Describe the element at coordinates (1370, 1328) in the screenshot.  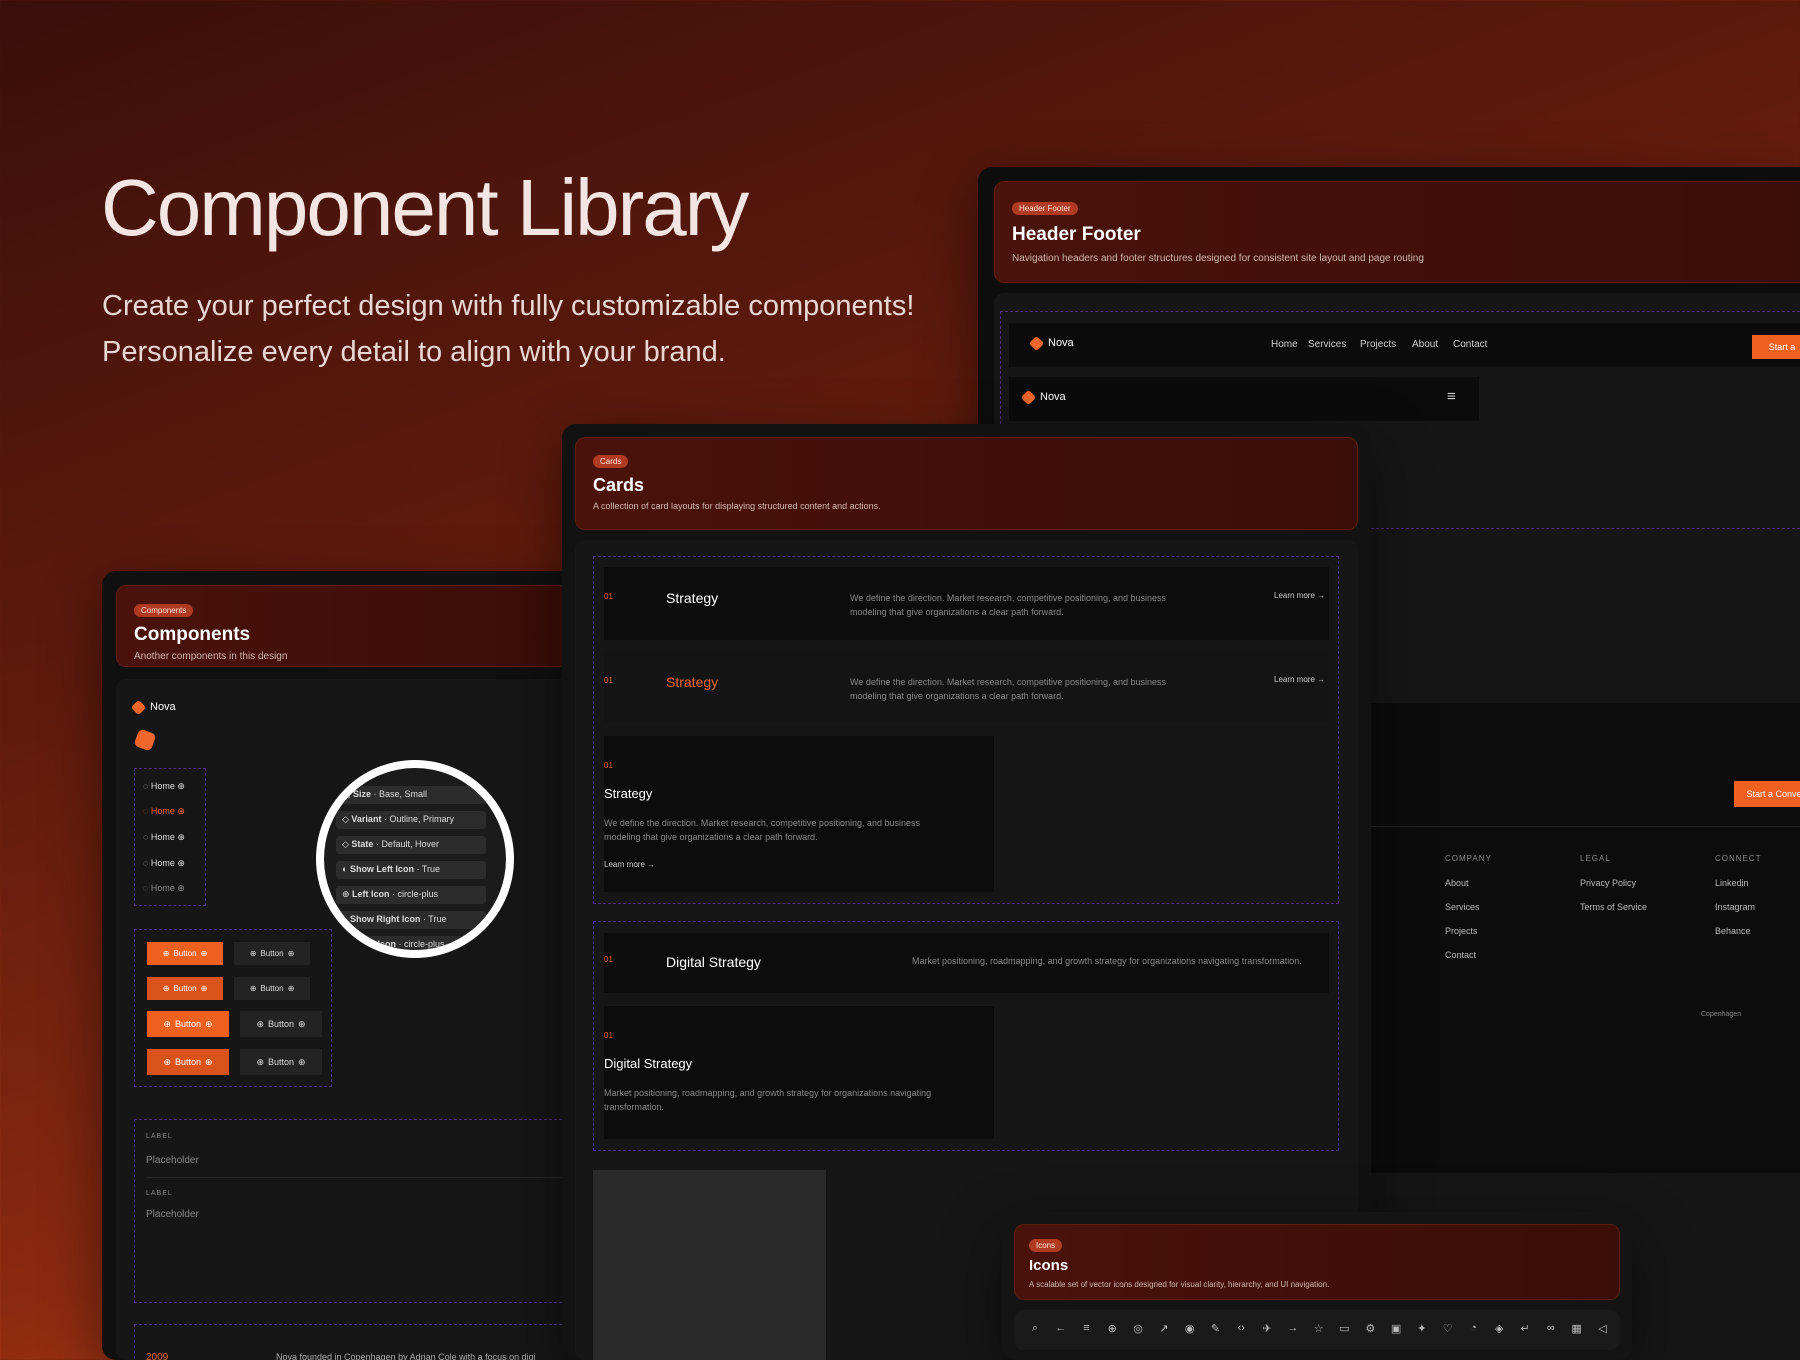
I see `icon-glyph-icon: ⚙` at that location.